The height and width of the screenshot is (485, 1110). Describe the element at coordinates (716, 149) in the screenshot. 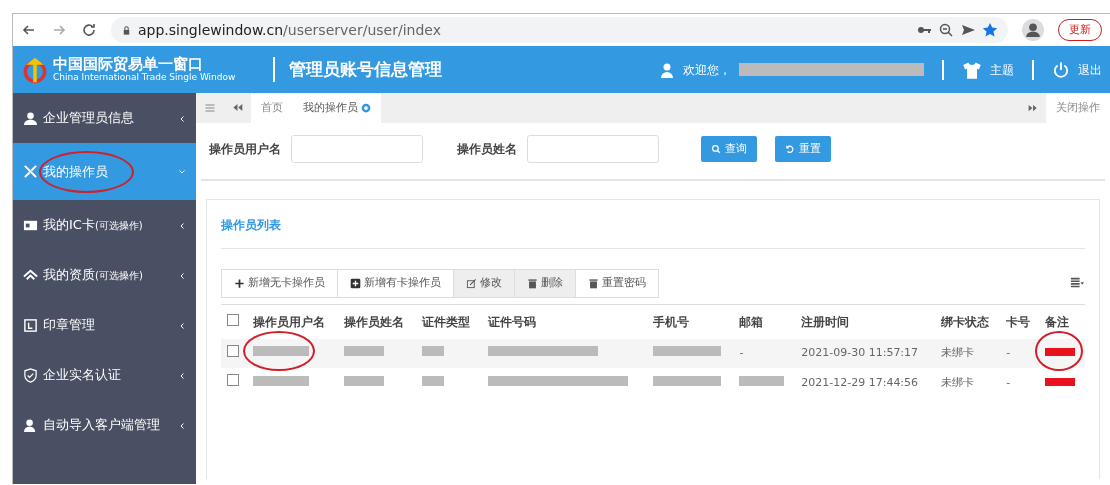

I see `search-icon` at that location.